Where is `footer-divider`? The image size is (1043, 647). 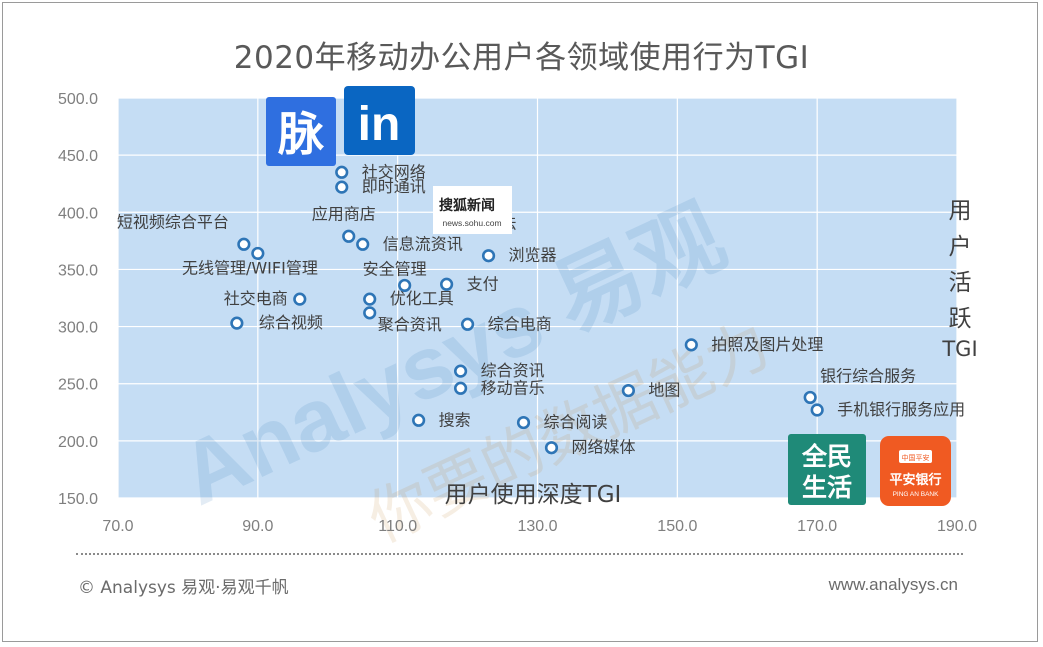 footer-divider is located at coordinates (519, 554).